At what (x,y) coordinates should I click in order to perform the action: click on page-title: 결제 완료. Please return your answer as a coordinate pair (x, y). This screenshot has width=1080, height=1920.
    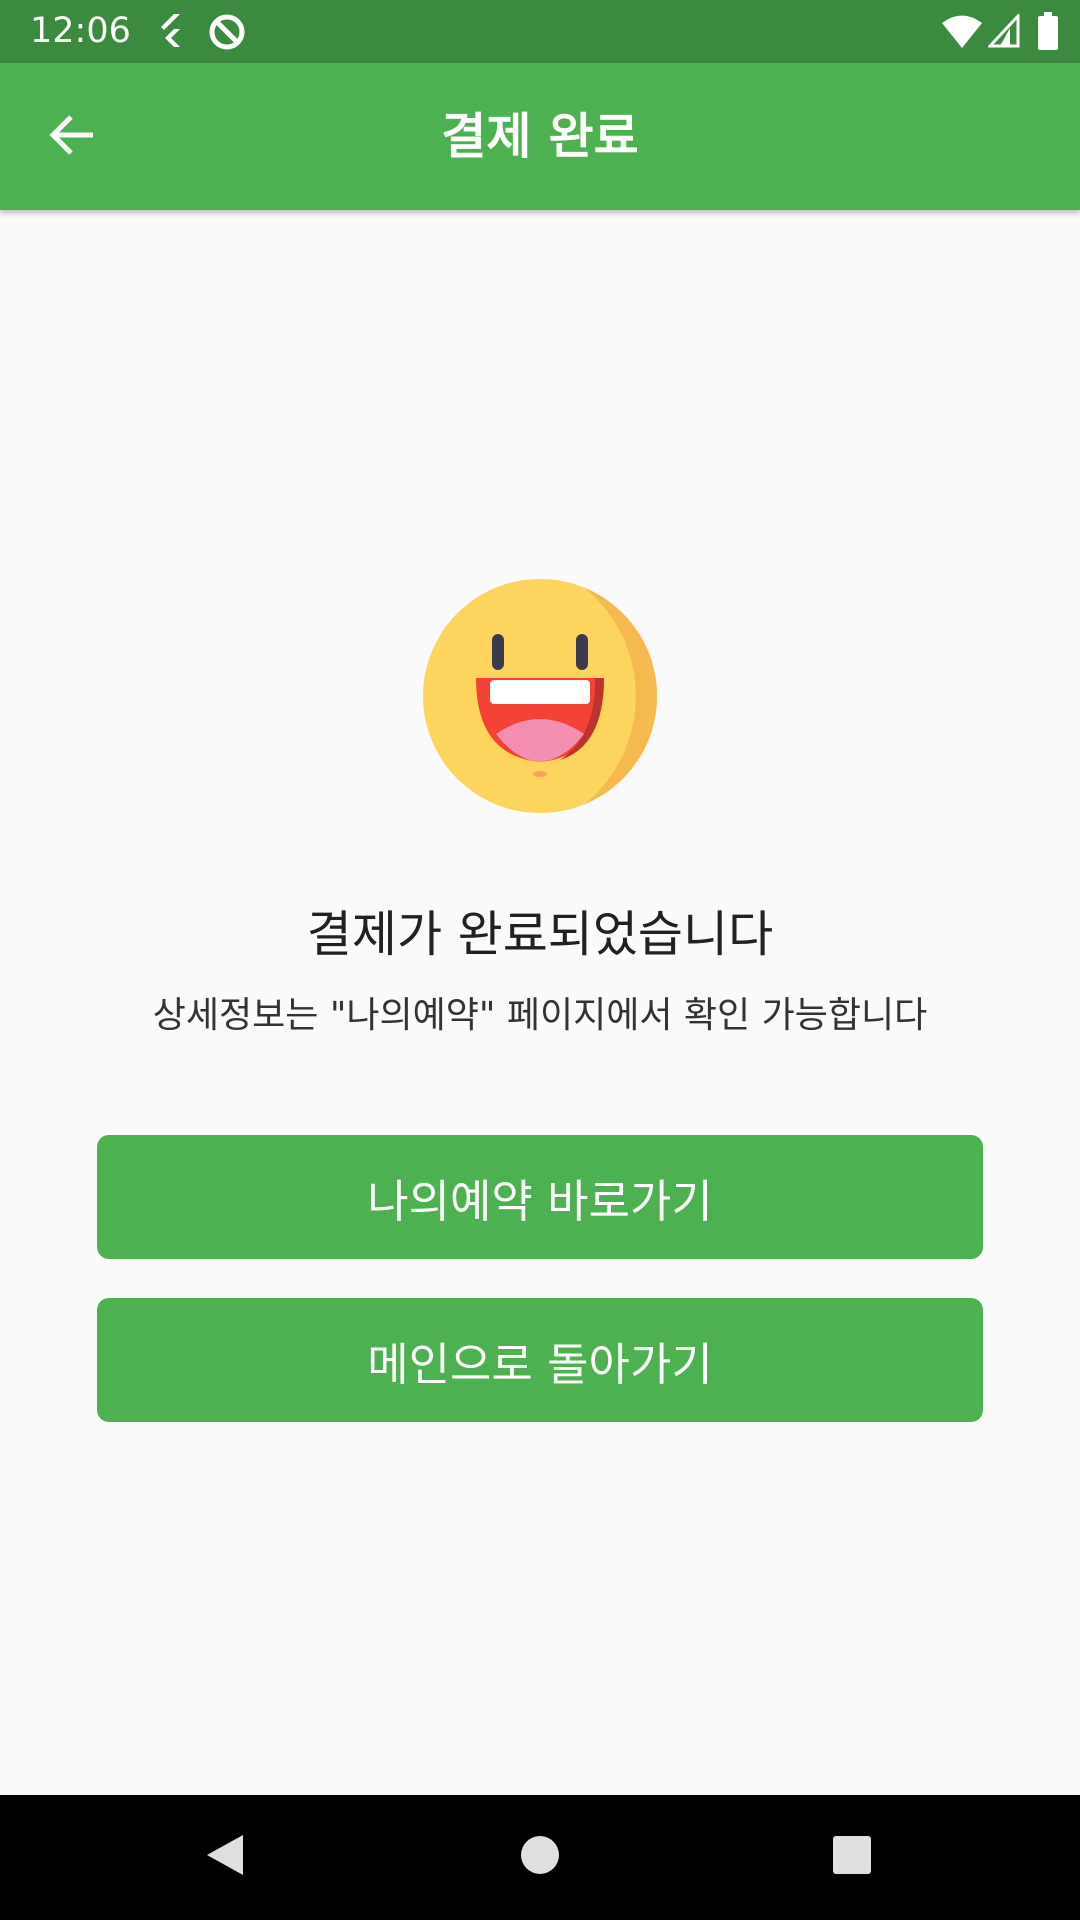
    Looking at the image, I should click on (540, 136).